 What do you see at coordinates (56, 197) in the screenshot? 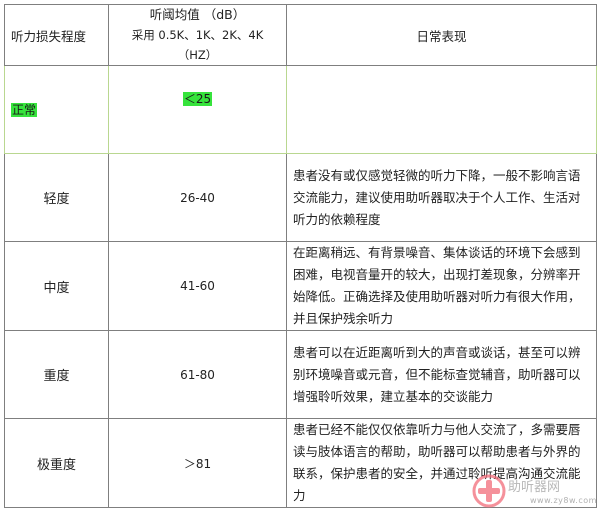
I see `level-label: 轻度` at bounding box center [56, 197].